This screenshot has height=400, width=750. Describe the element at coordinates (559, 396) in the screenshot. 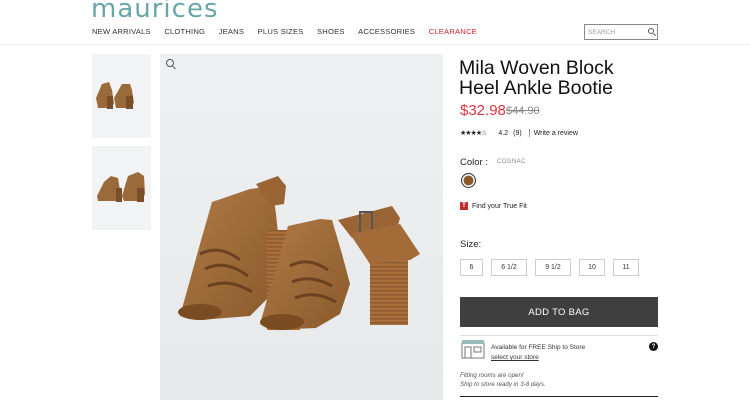

I see `bottom-divider` at that location.